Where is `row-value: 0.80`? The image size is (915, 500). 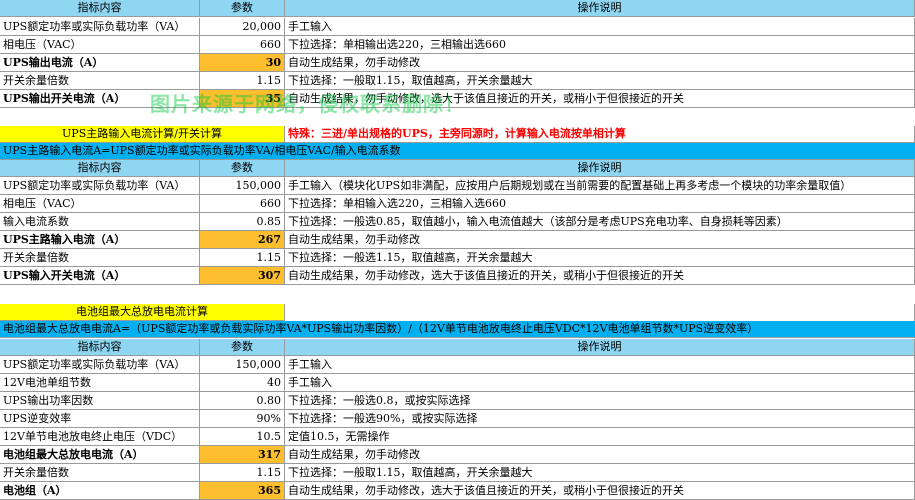 row-value: 0.80 is located at coordinates (242, 401).